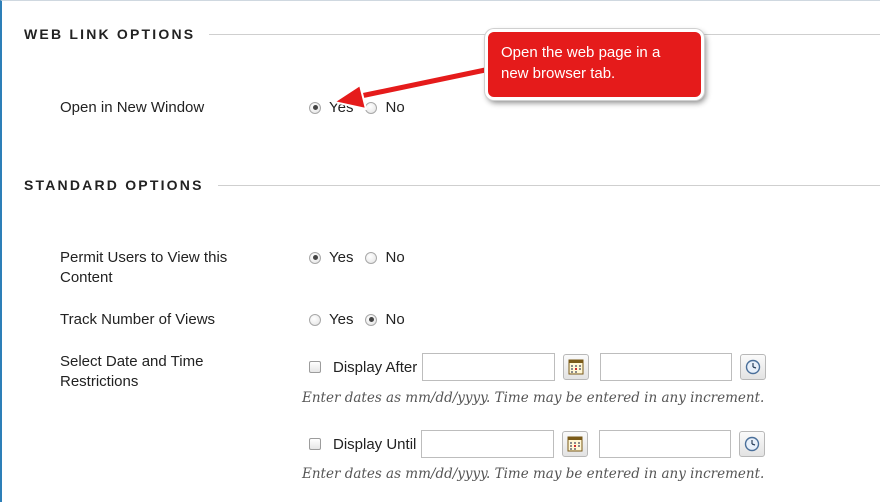 The height and width of the screenshot is (502, 880). Describe the element at coordinates (665, 444) in the screenshot. I see `display-until-time-input` at that location.